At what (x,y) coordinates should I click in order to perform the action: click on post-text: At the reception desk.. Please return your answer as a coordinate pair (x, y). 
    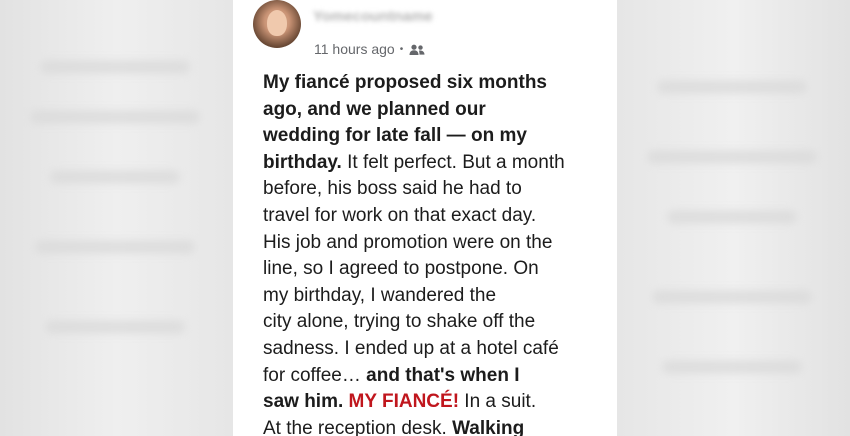
    Looking at the image, I should click on (358, 426).